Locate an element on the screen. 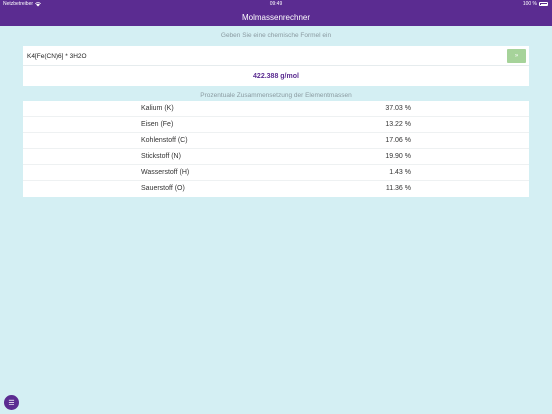  table-row: Eisen (Fe) 13.22 % is located at coordinates (276, 125).